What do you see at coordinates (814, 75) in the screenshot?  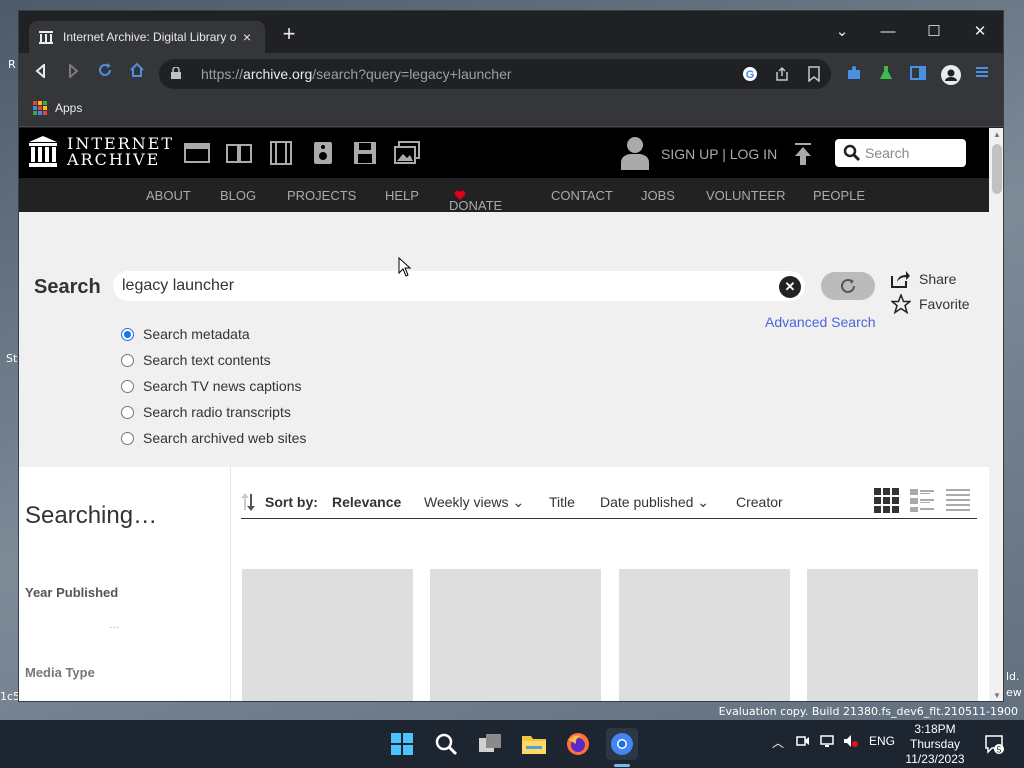 I see `bookmark-icon` at bounding box center [814, 75].